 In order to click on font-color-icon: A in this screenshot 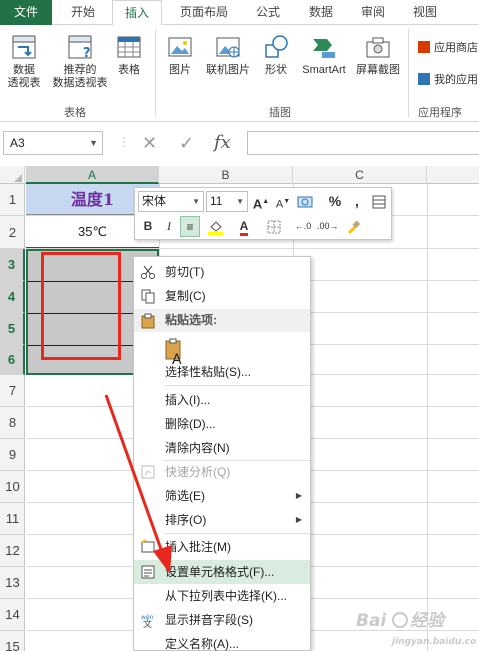, I will do `click(244, 226)`.